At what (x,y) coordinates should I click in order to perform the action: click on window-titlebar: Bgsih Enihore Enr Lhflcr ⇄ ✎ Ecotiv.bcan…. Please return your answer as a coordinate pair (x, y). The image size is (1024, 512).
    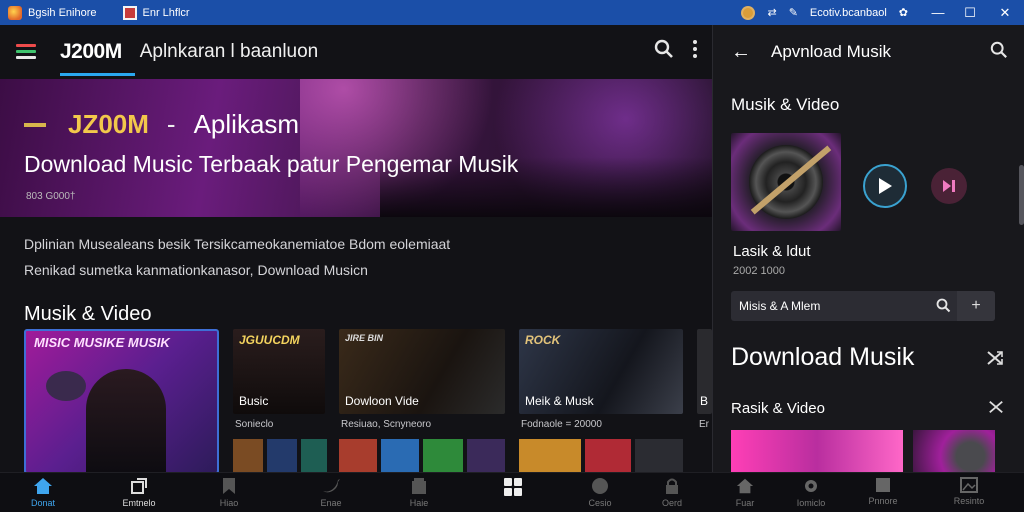
    Looking at the image, I should click on (512, 12).